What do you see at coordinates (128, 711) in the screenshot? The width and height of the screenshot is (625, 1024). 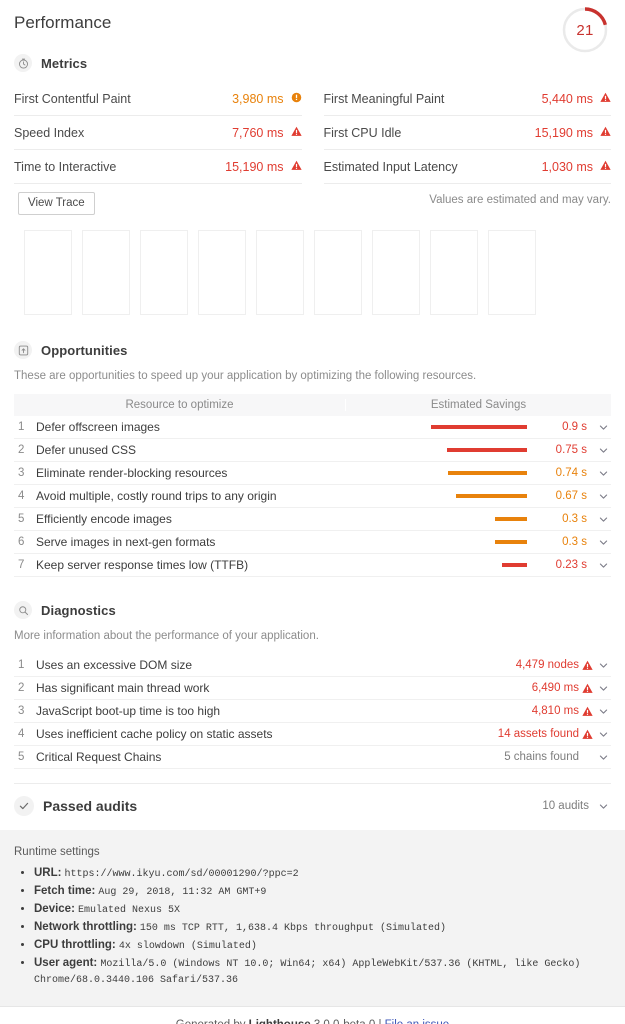 I see `diagnostic-title: JavaScript boot-up time is too high` at bounding box center [128, 711].